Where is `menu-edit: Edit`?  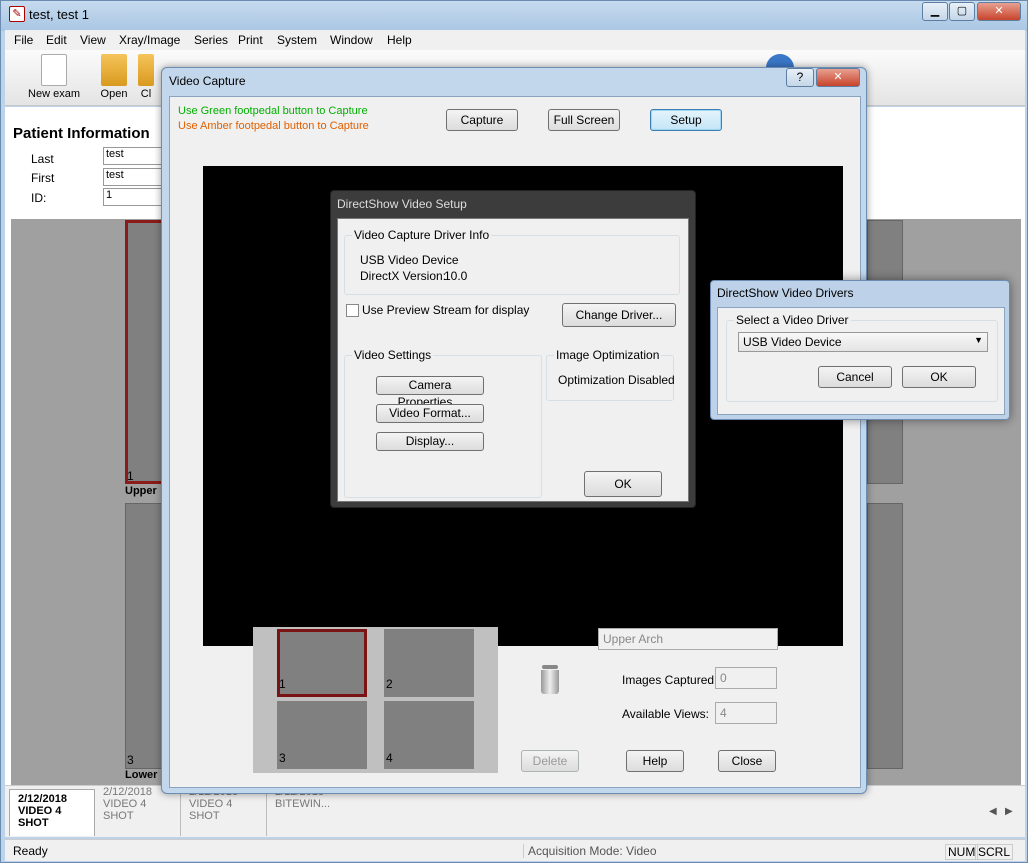 menu-edit: Edit is located at coordinates (56, 40).